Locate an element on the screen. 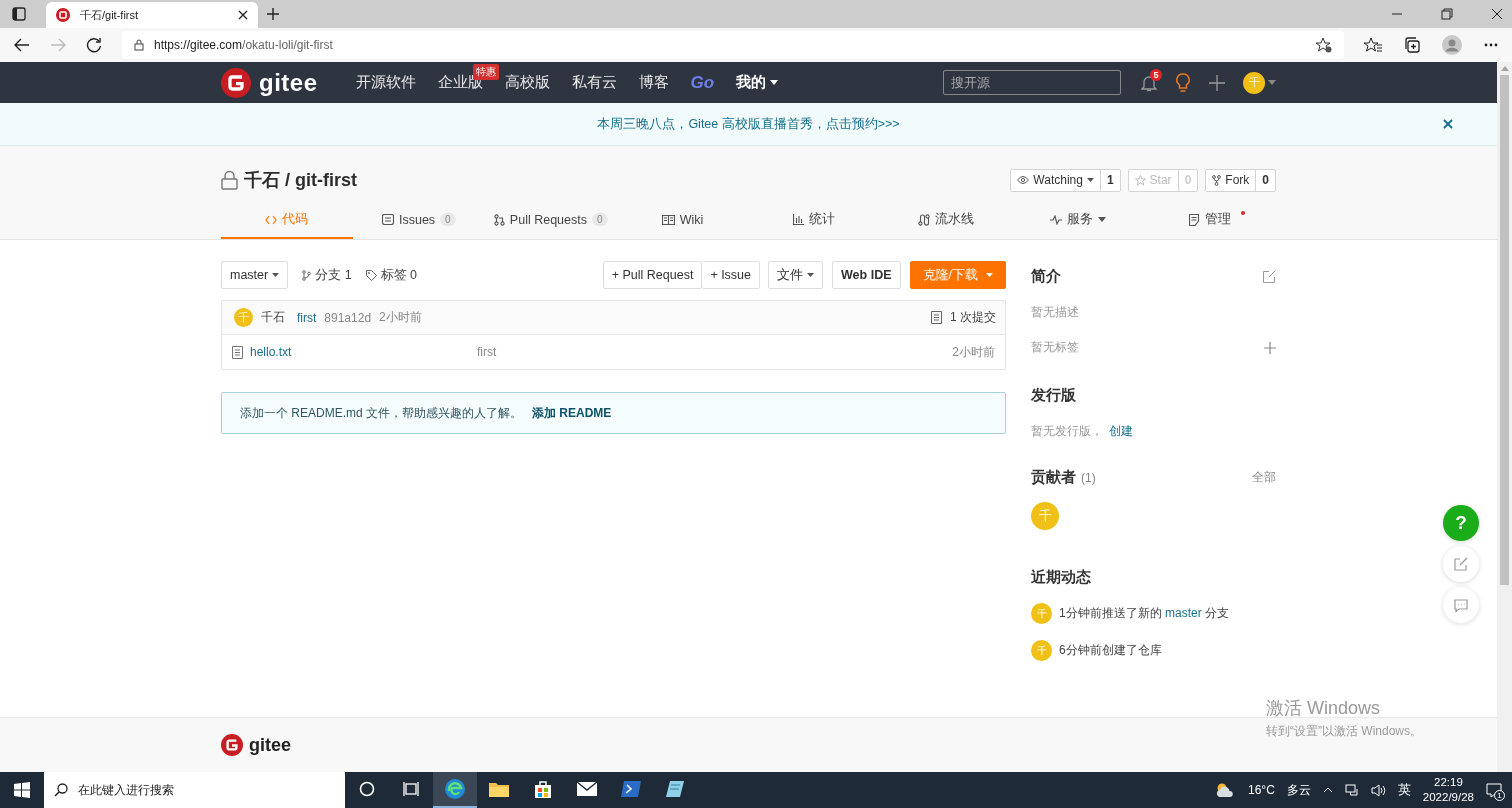 The width and height of the screenshot is (1512, 808). branches-link: 分支 1 is located at coordinates (333, 275).